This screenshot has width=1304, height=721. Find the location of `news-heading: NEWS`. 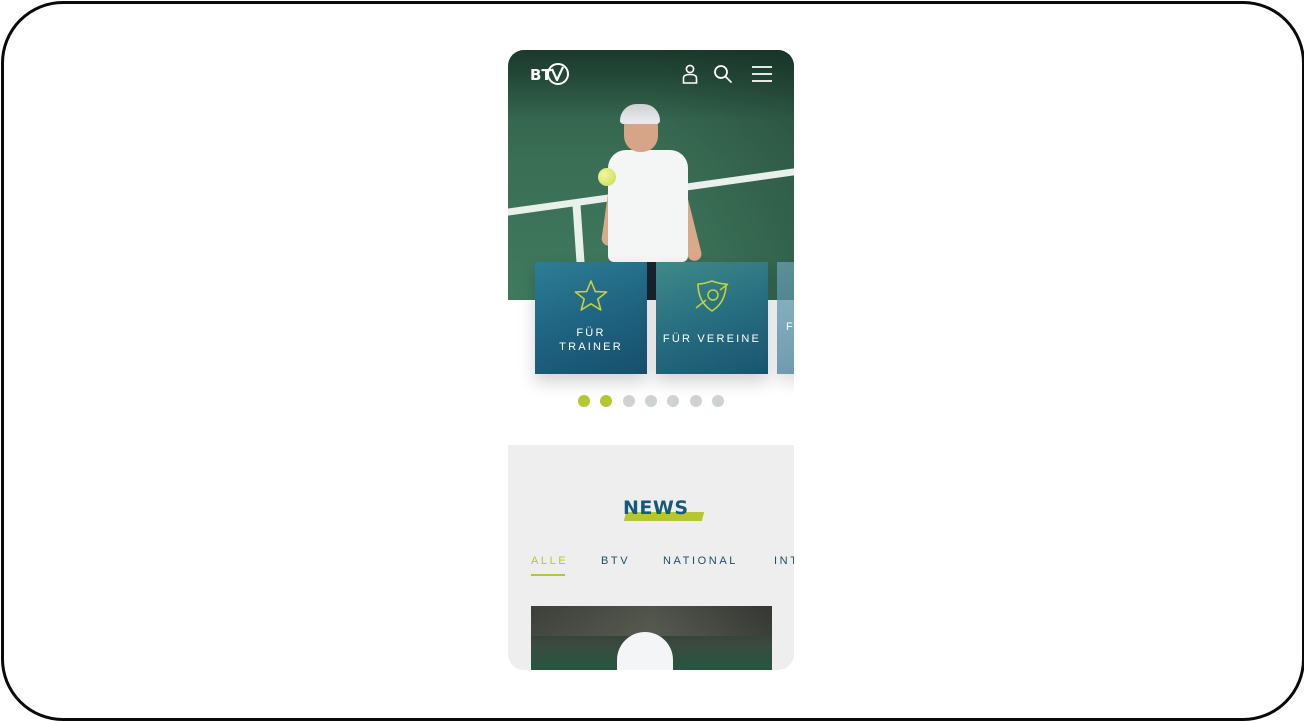

news-heading: NEWS is located at coordinates (666, 511).